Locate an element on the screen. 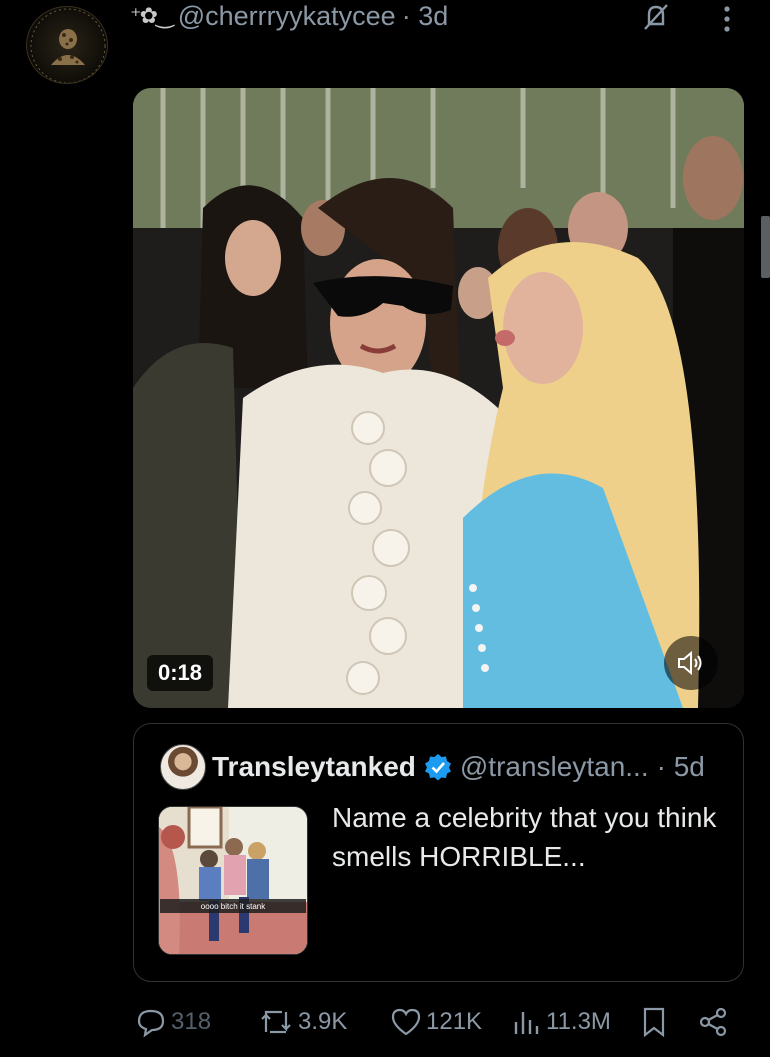 The width and height of the screenshot is (770, 1057). share-icon is located at coordinates (713, 1022).